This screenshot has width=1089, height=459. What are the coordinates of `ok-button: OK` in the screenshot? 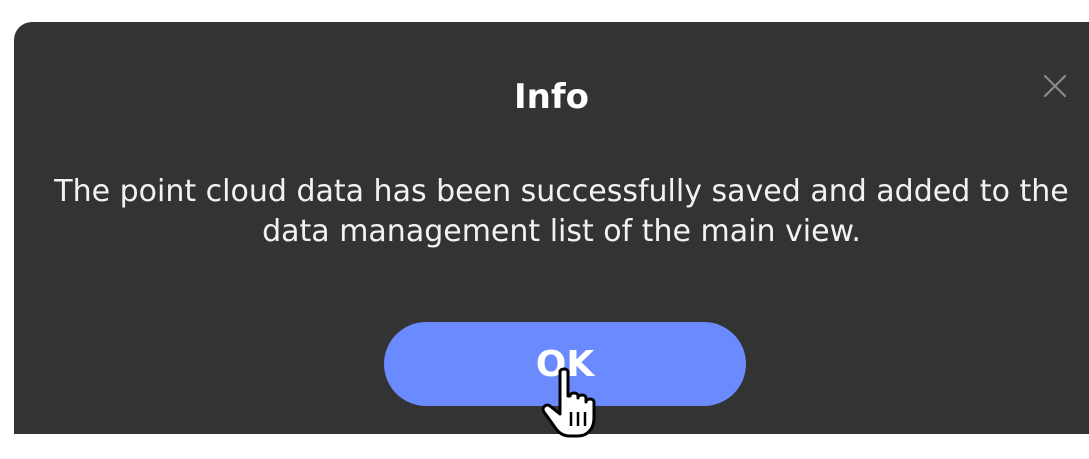 It's located at (565, 364).